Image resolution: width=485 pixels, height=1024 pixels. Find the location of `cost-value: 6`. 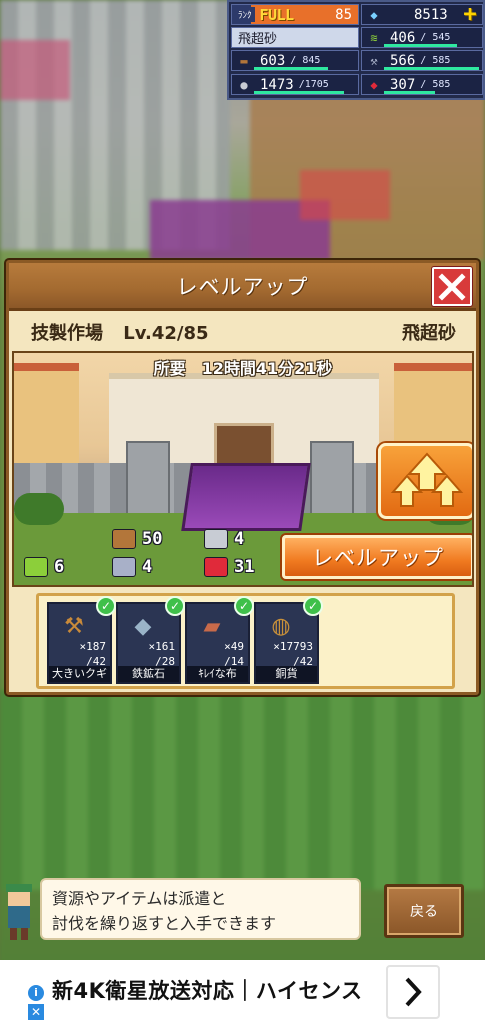

cost-value: 6 is located at coordinates (59, 567).